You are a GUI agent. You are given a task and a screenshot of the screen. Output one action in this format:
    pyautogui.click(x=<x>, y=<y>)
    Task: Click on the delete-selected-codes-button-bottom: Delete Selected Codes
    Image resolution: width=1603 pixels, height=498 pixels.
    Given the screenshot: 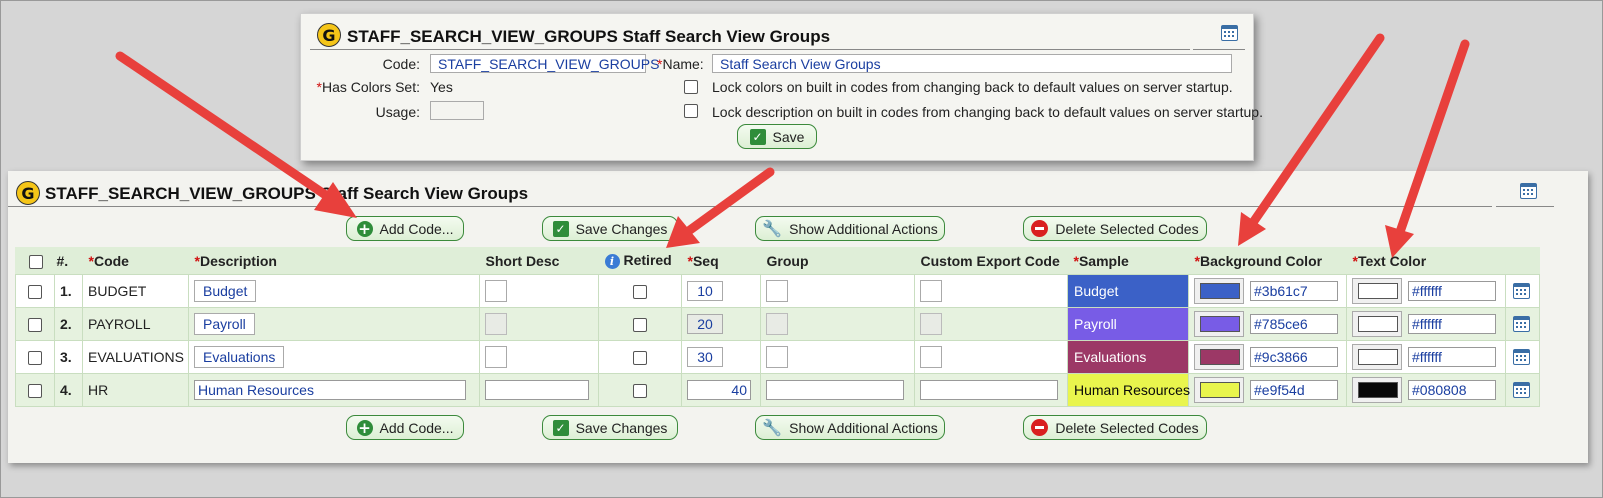 What is the action you would take?
    pyautogui.click(x=1115, y=427)
    